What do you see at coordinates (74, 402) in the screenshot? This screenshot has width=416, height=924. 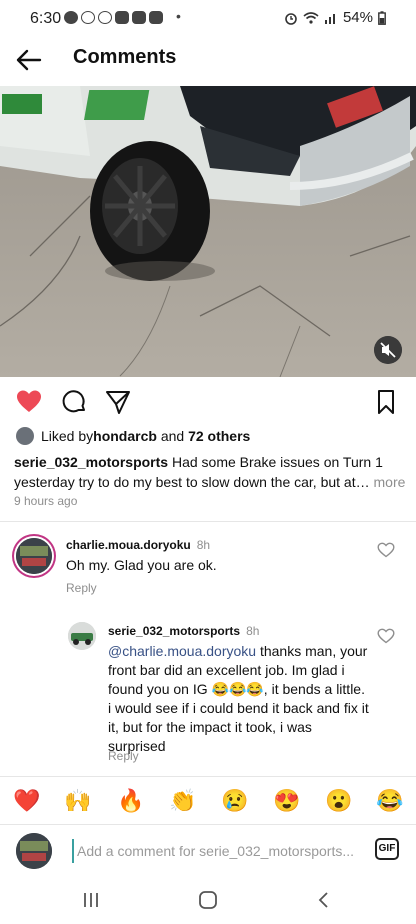 I see `comment-icon` at bounding box center [74, 402].